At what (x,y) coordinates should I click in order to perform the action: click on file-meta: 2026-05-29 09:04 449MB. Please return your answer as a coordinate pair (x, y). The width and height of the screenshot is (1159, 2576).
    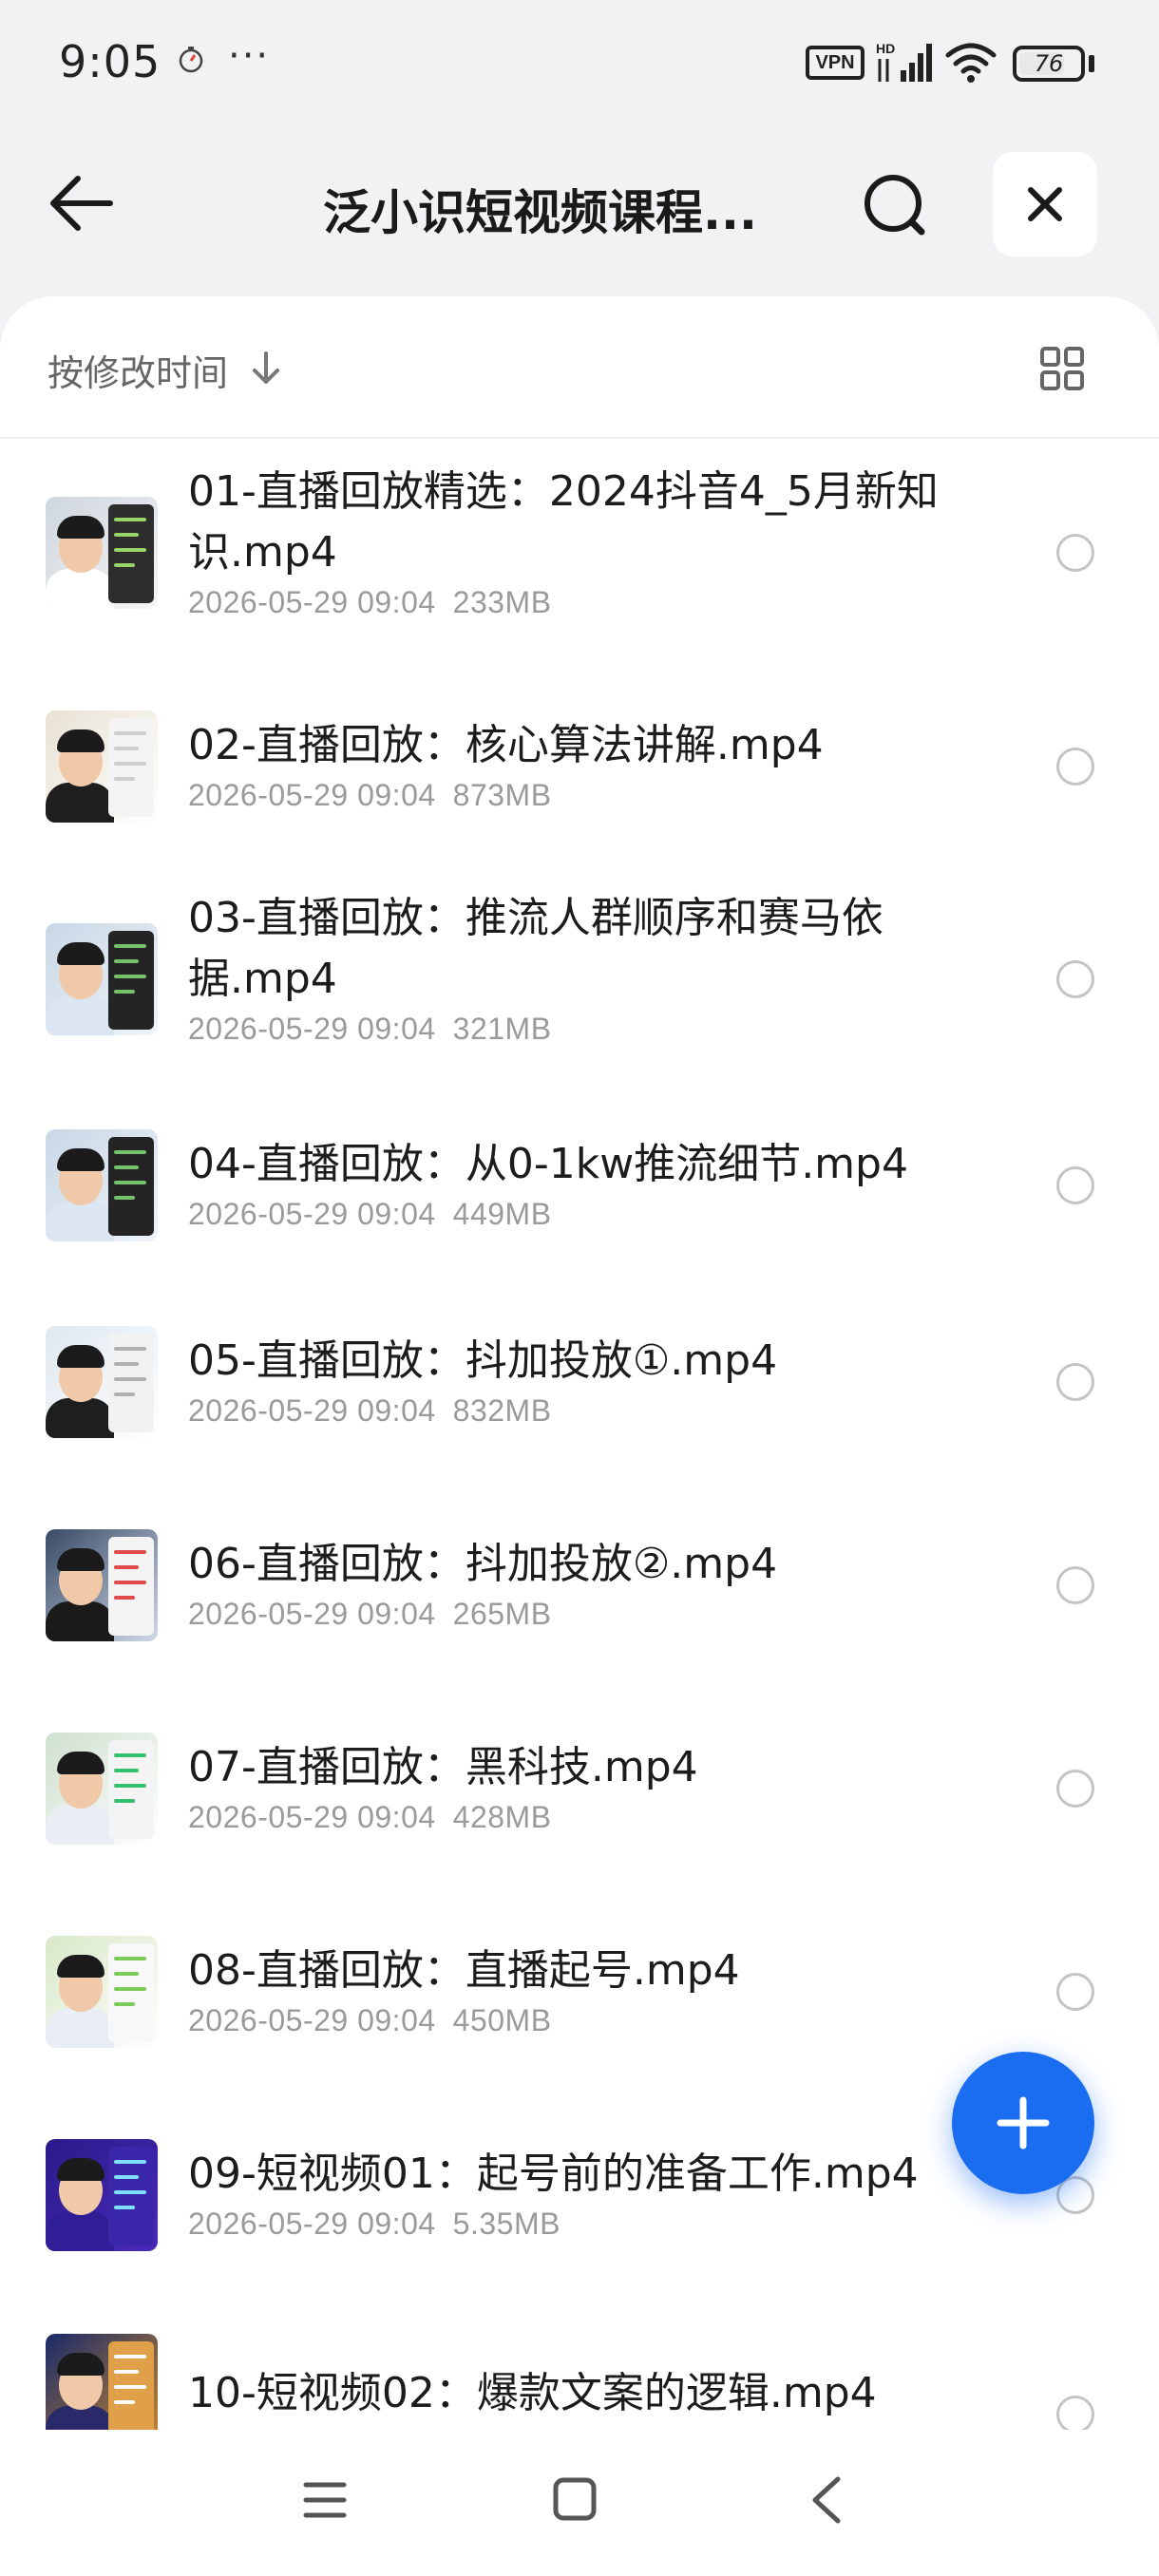
    Looking at the image, I should click on (370, 1214).